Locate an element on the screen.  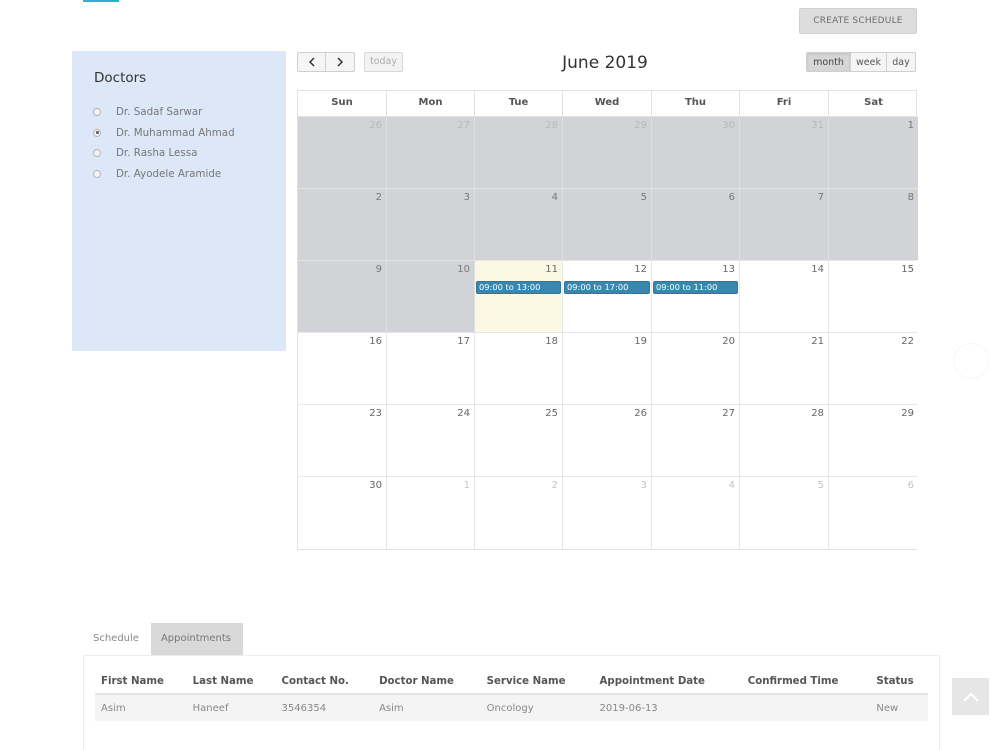
weekday-thu: Thu is located at coordinates (696, 103).